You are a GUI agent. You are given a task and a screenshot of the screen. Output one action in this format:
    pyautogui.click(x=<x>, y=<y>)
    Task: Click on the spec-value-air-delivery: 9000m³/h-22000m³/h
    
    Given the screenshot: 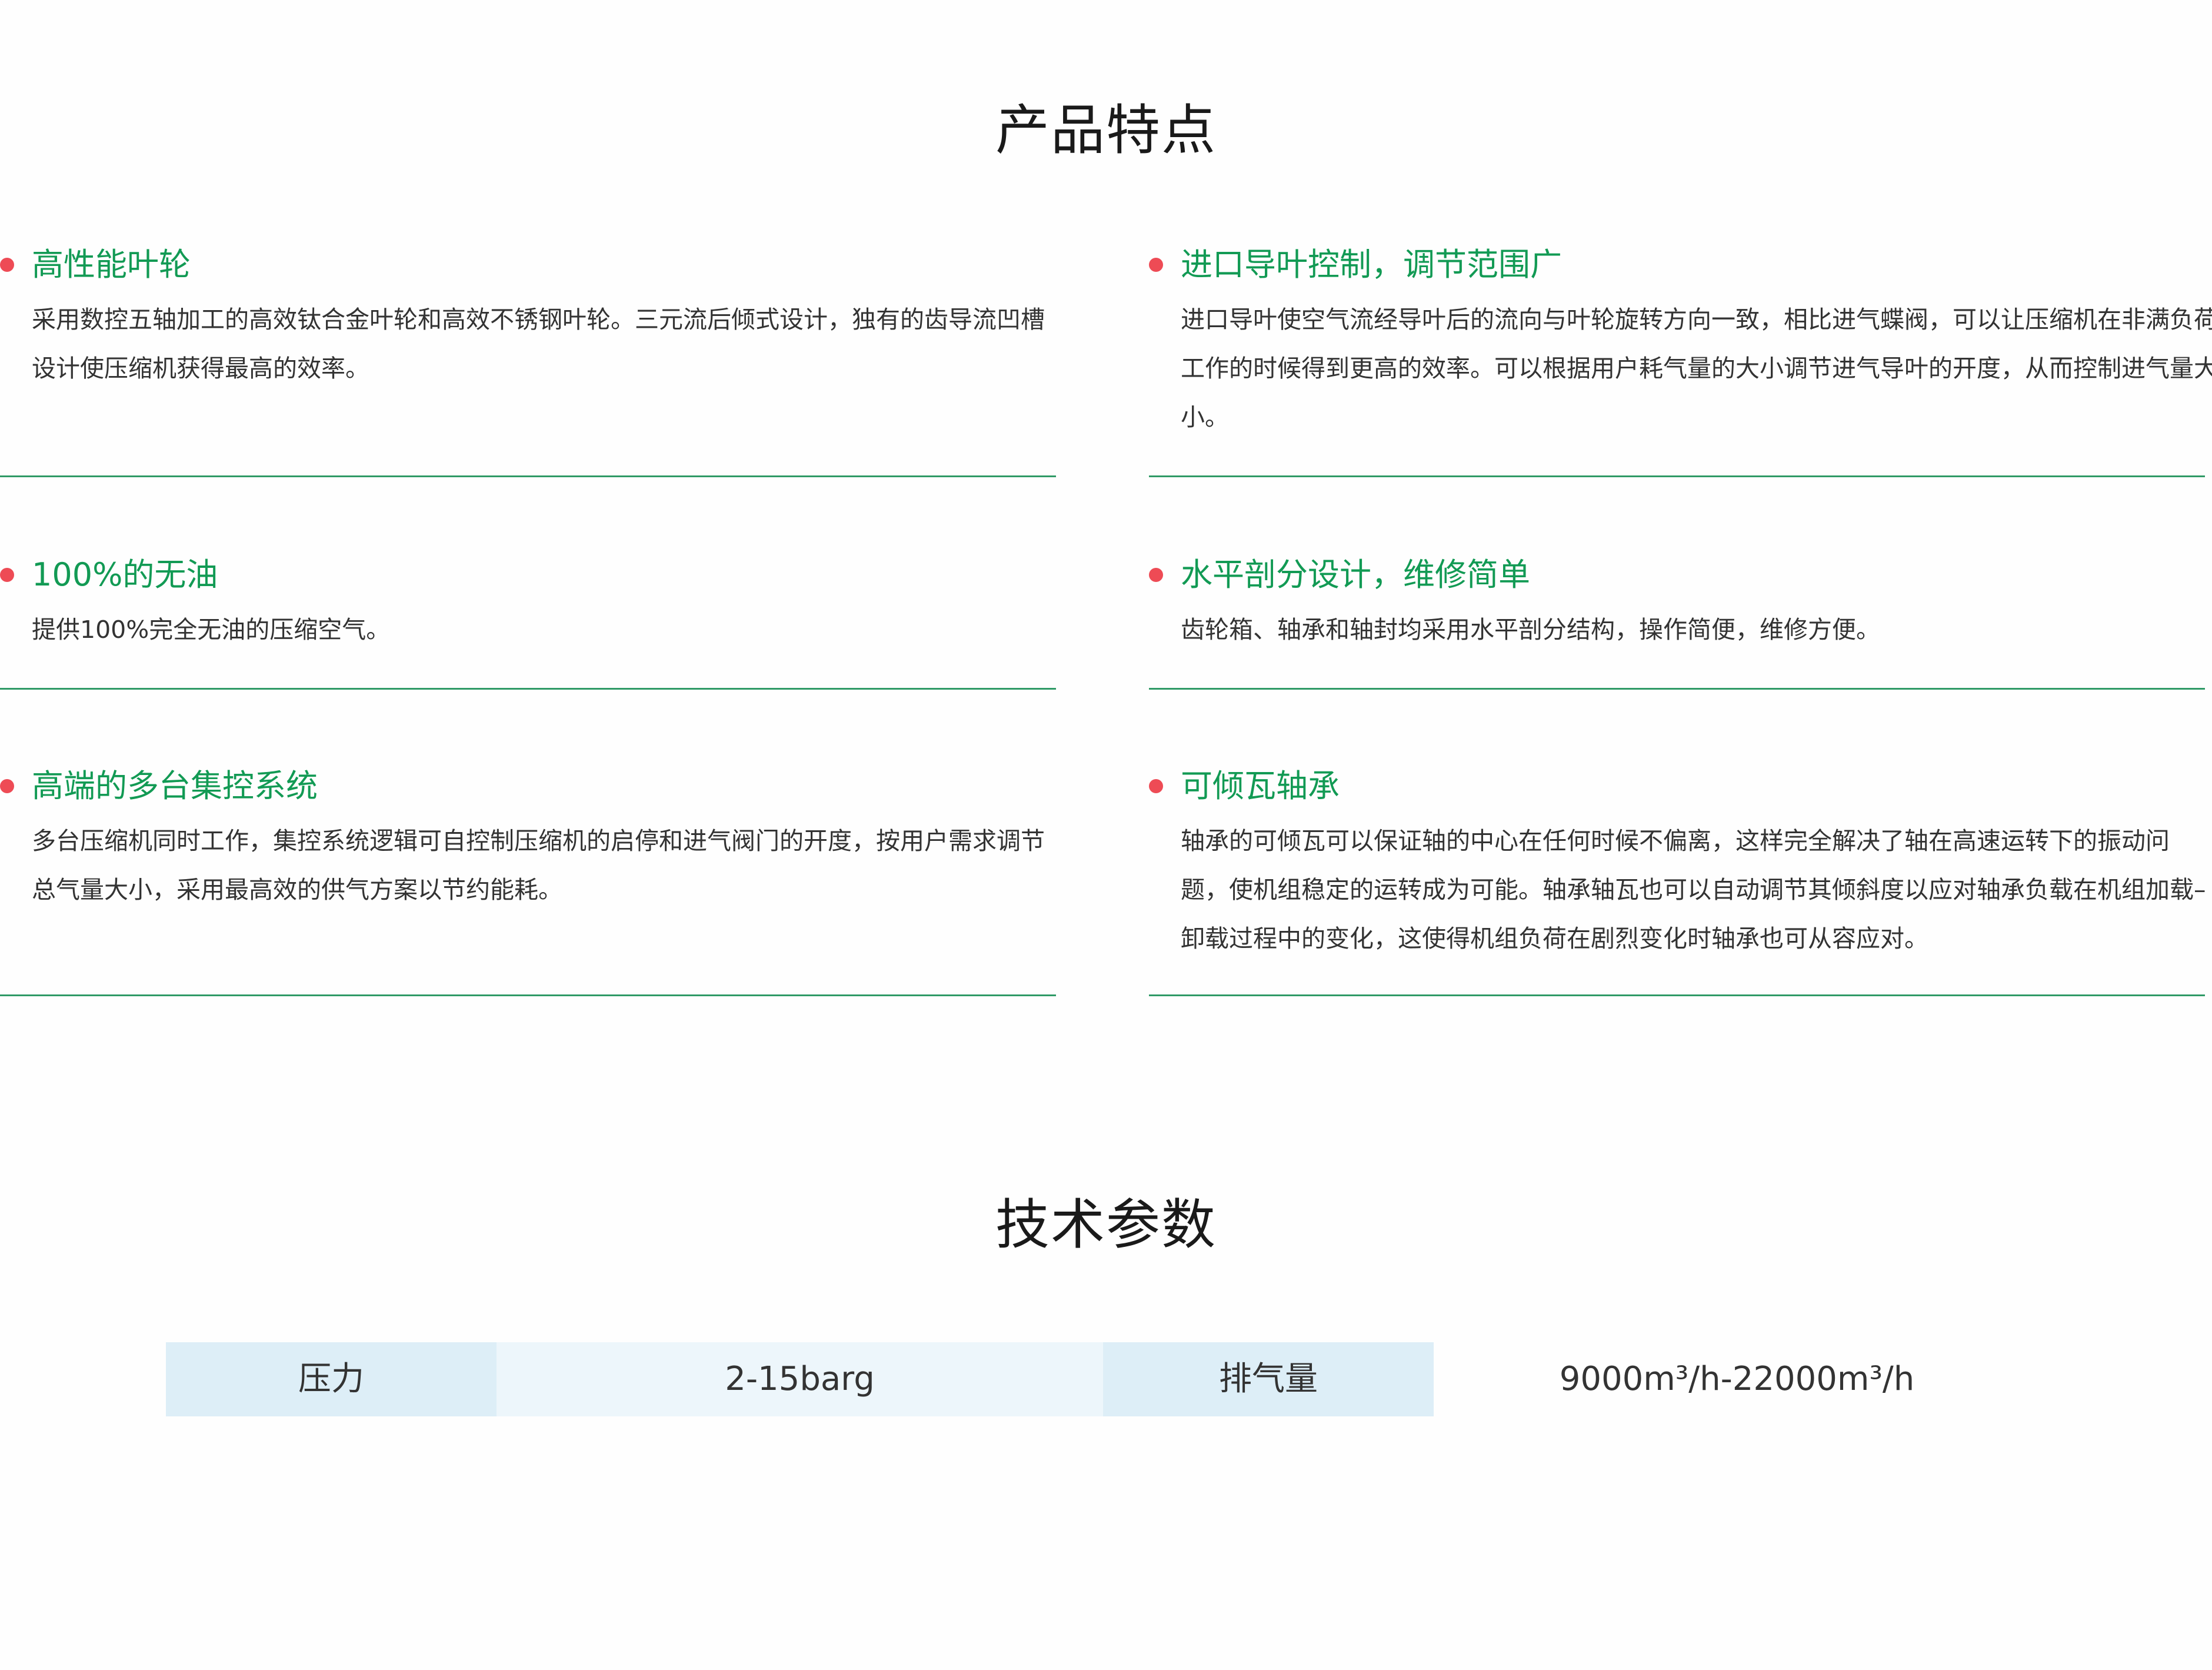 What is the action you would take?
    pyautogui.click(x=1737, y=1379)
    